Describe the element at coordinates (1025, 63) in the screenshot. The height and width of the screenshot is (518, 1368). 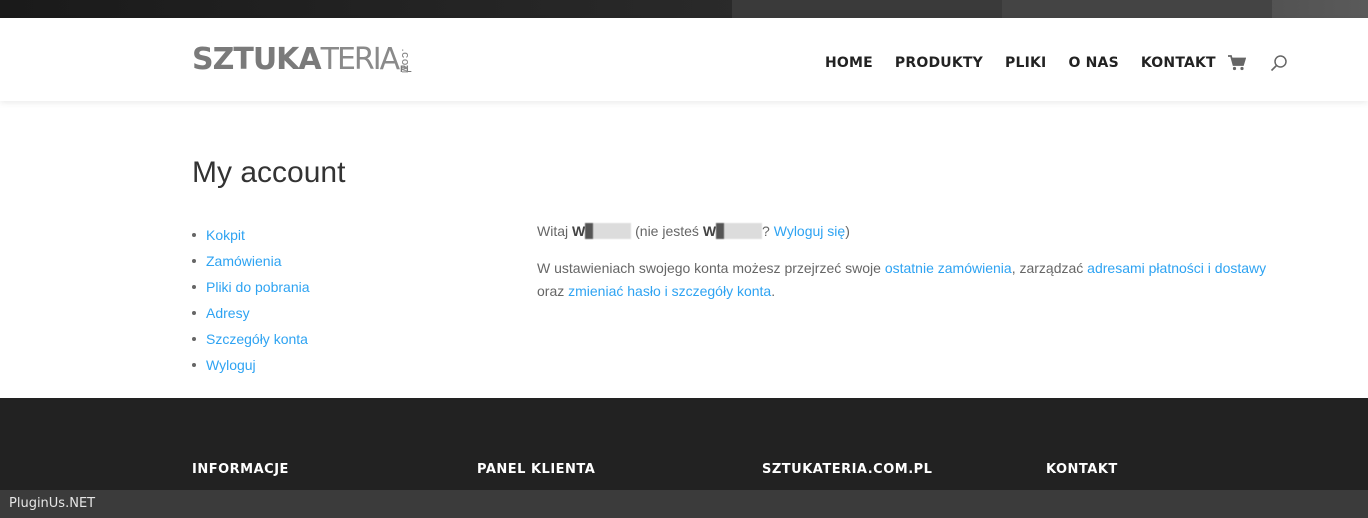
I see `nav-pliki: PLIKI` at that location.